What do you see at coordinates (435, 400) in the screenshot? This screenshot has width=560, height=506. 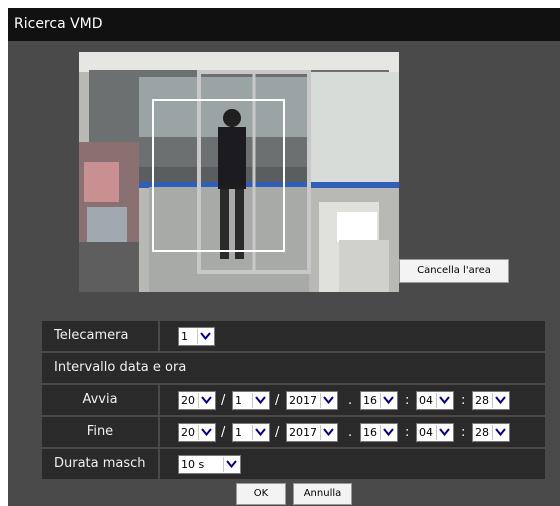 I see `start-minute-select: 04` at bounding box center [435, 400].